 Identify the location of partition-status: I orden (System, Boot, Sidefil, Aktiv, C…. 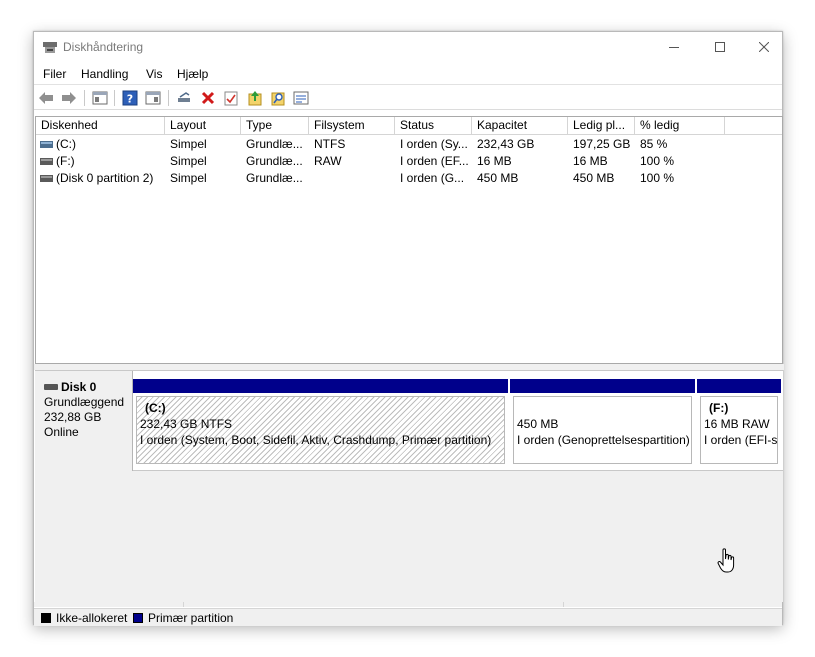
(316, 440).